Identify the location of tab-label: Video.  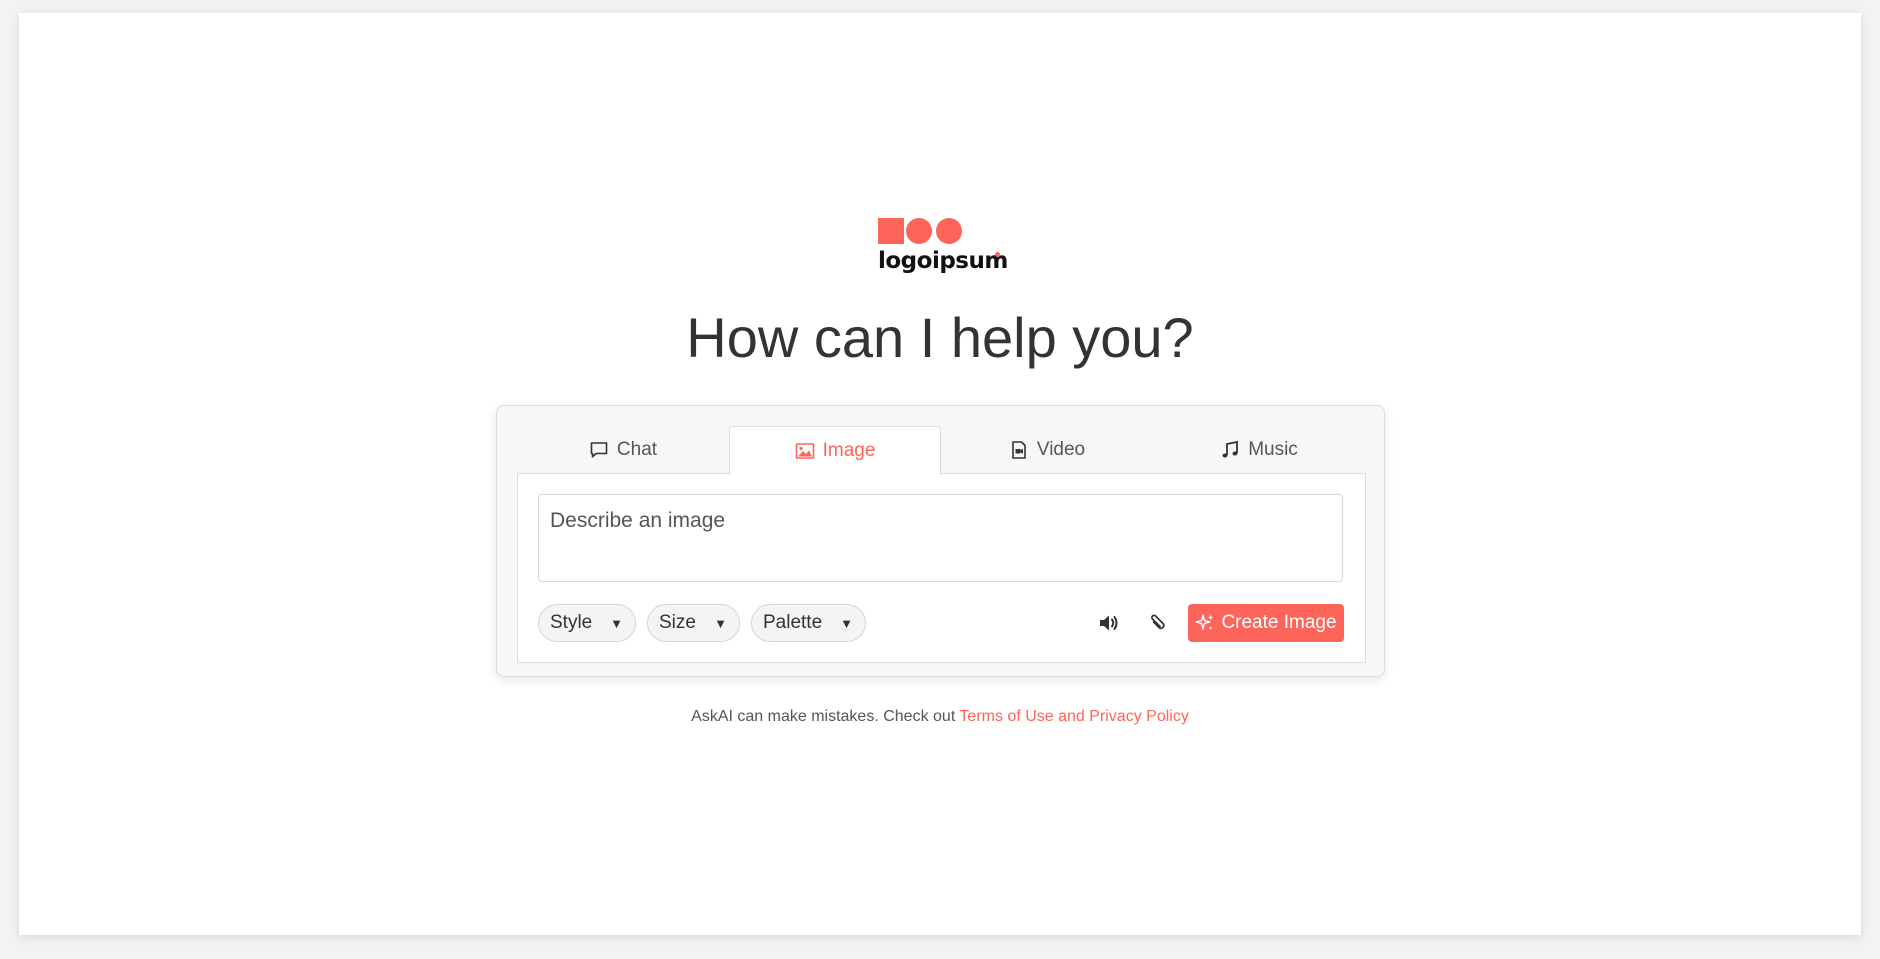
(1061, 449).